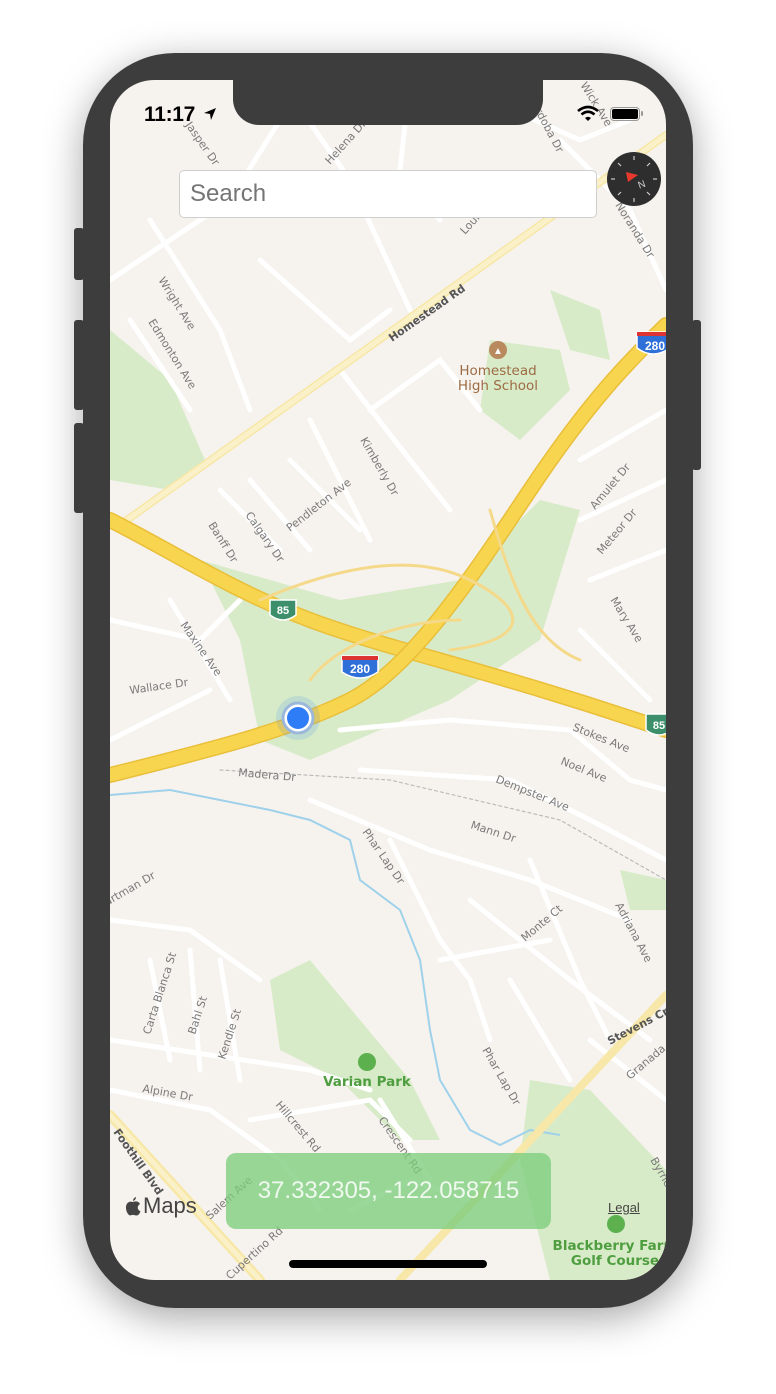 The image size is (776, 1394). Describe the element at coordinates (133, 1205) in the screenshot. I see `apple-icon` at that location.